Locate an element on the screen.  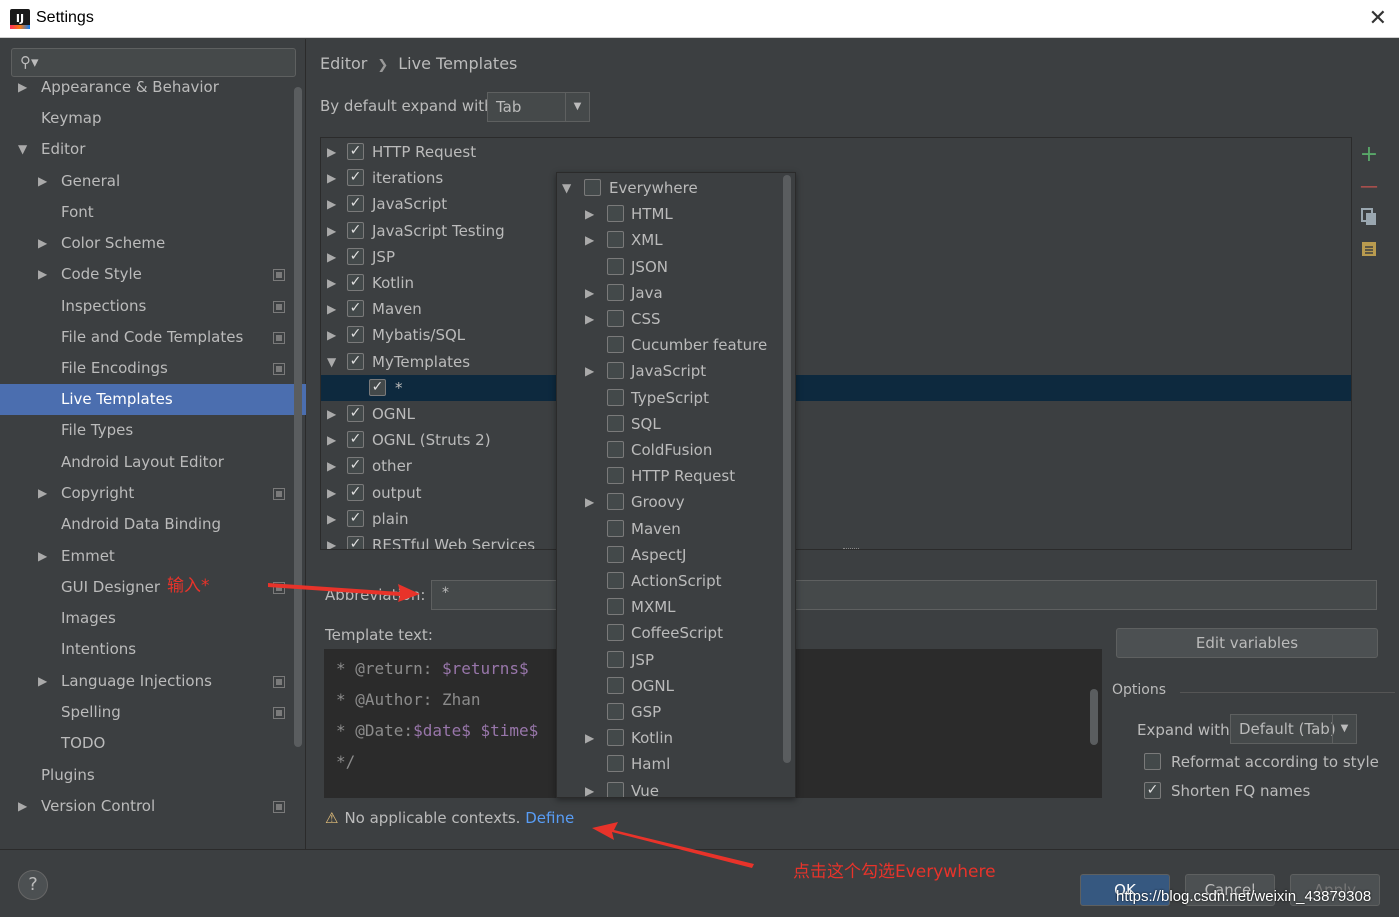
annotation-input-note: 输入* is located at coordinates (188, 586).